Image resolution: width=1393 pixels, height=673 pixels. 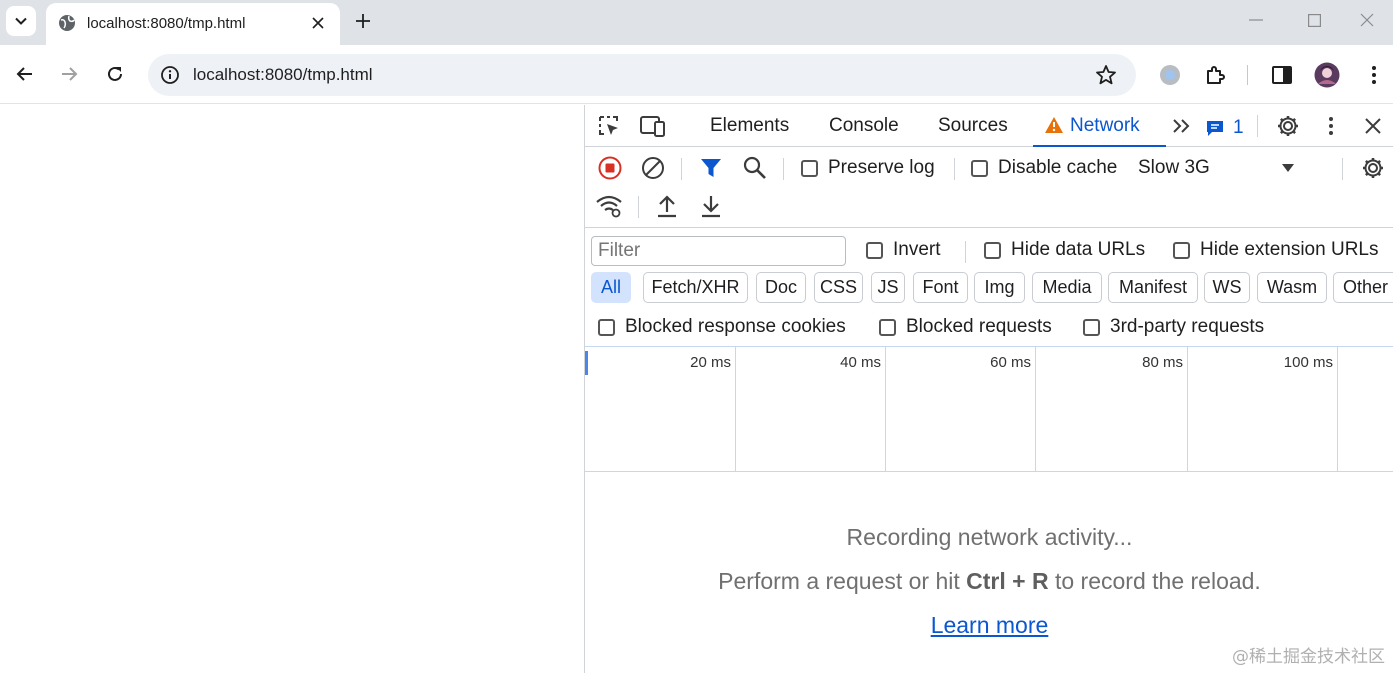 What do you see at coordinates (973, 126) in the screenshot?
I see `tab-sources: Sources` at bounding box center [973, 126].